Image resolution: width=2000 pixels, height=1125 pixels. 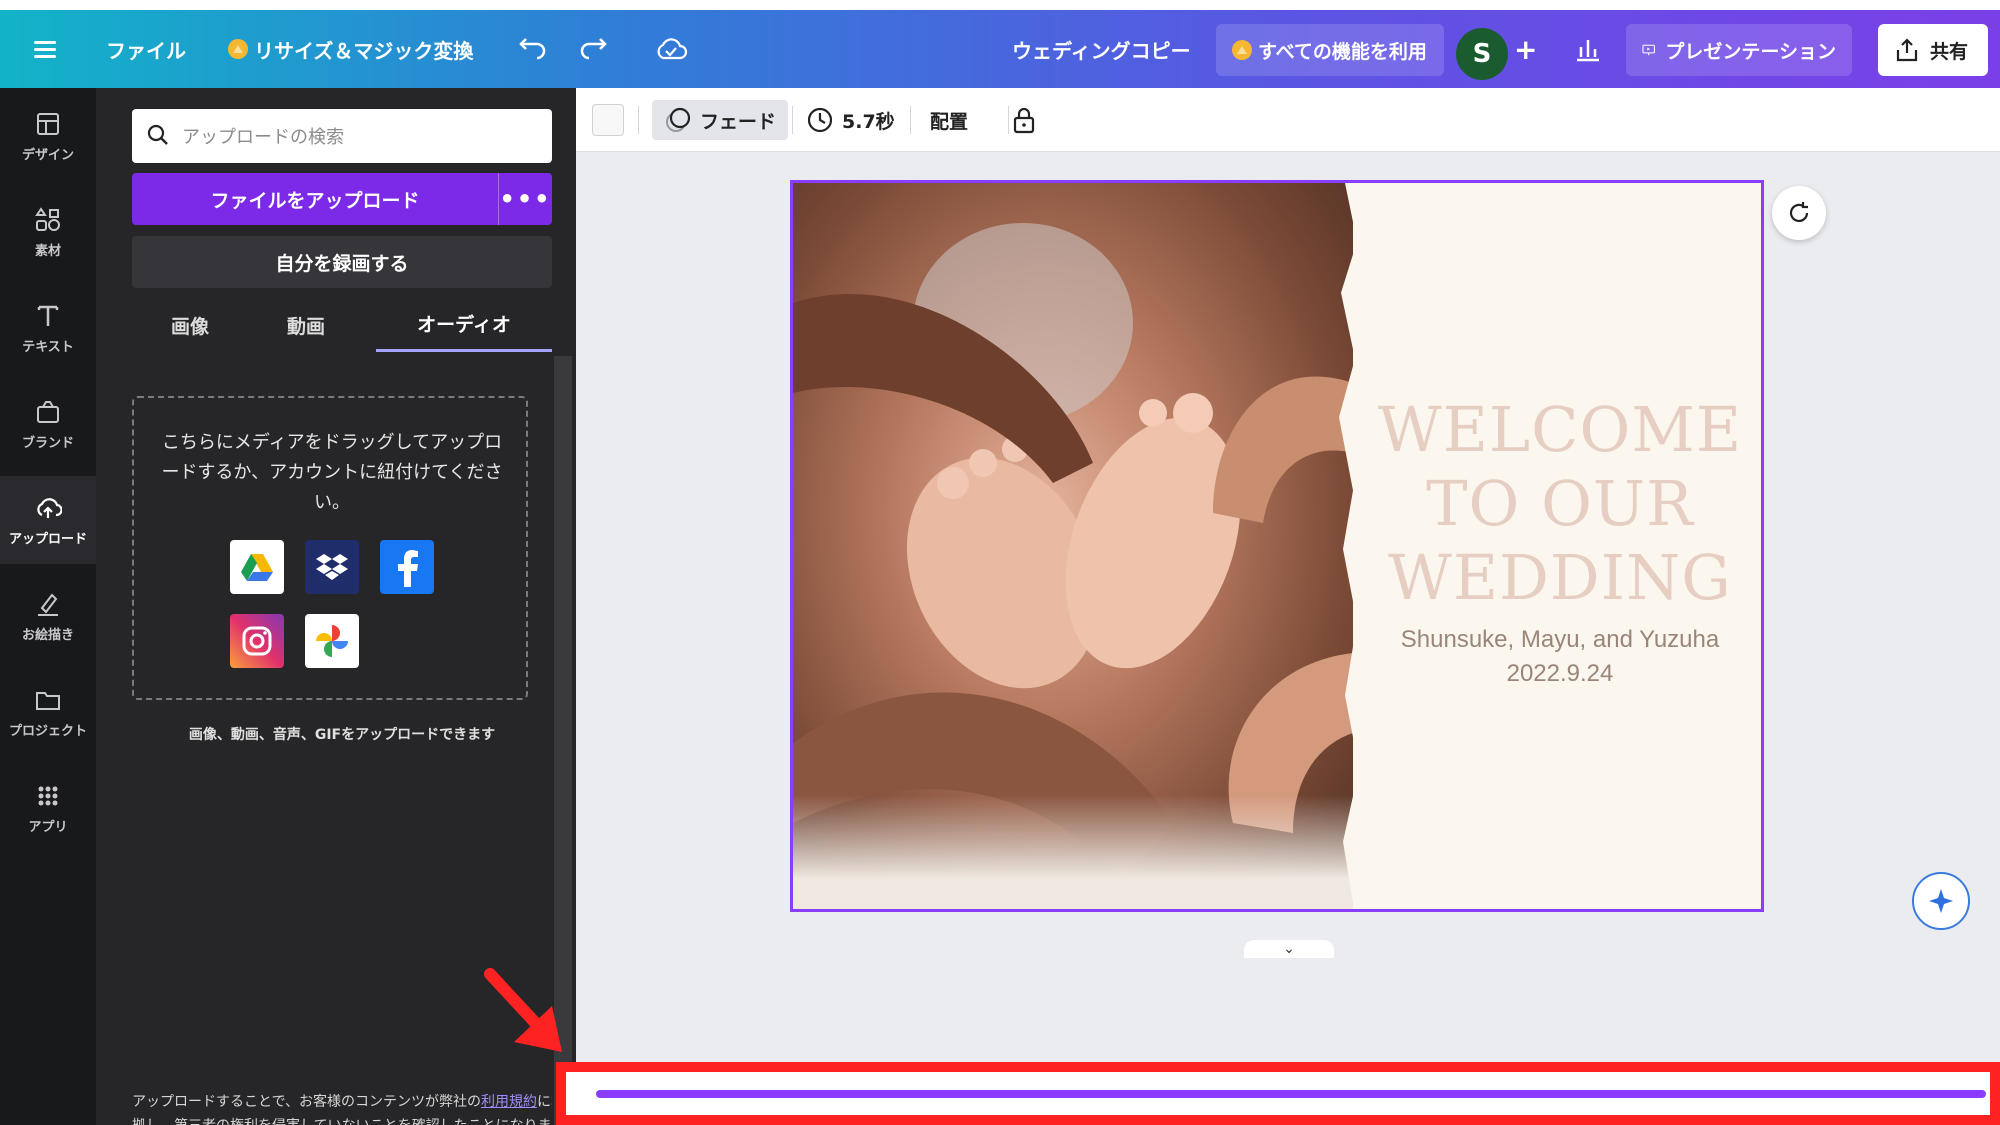 I want to click on rail-item-brand: ブランド, so click(x=48, y=424).